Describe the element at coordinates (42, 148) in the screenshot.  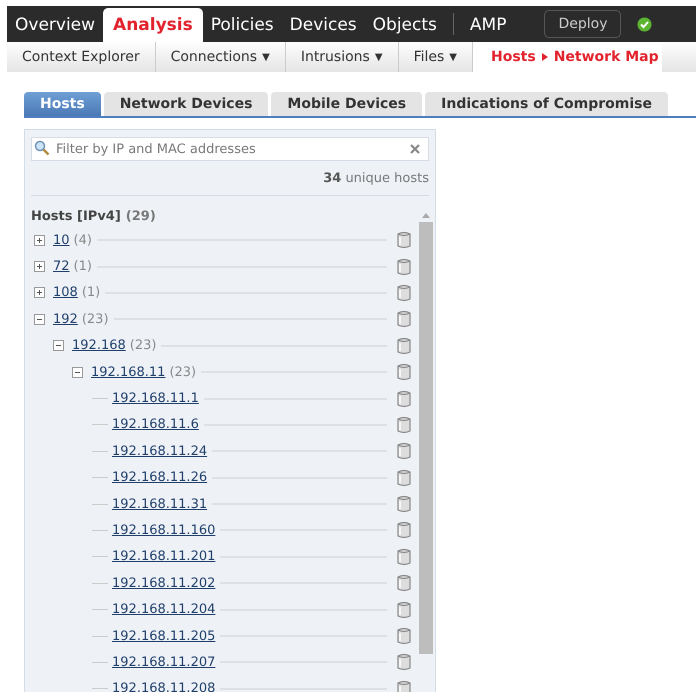
I see `search-icon` at that location.